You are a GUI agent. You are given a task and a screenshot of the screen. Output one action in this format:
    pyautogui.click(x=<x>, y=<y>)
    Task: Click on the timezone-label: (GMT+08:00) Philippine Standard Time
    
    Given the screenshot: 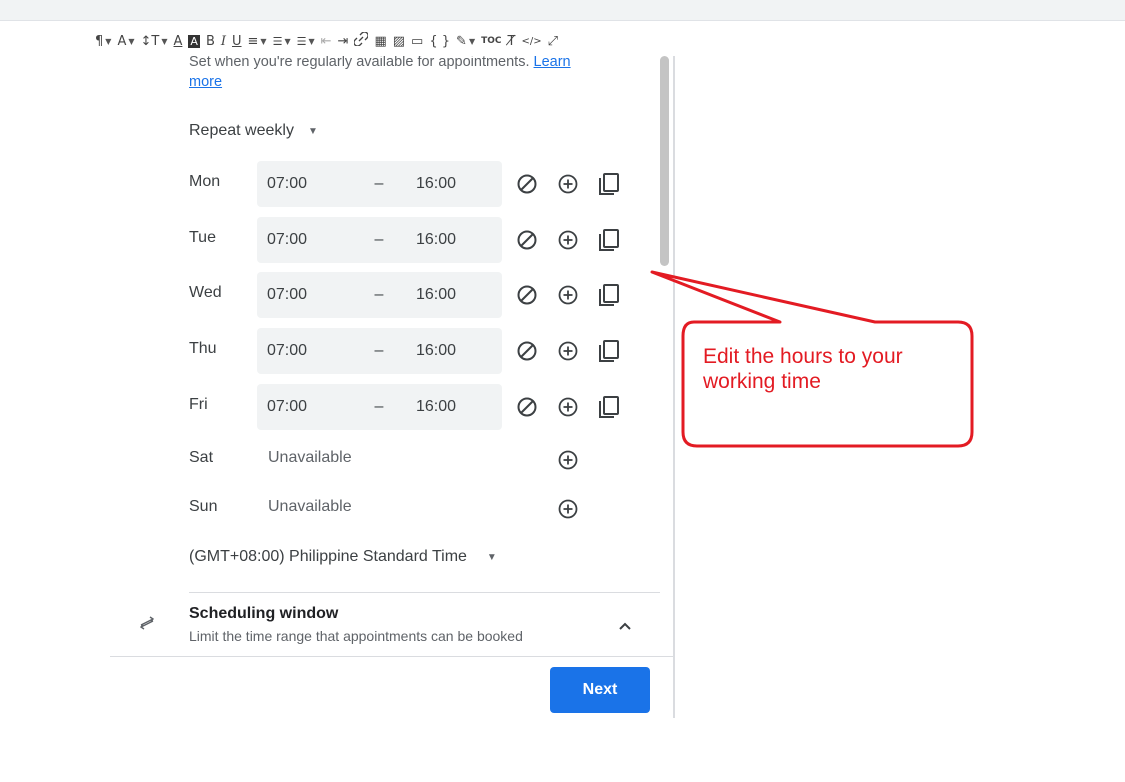 What is the action you would take?
    pyautogui.click(x=328, y=556)
    